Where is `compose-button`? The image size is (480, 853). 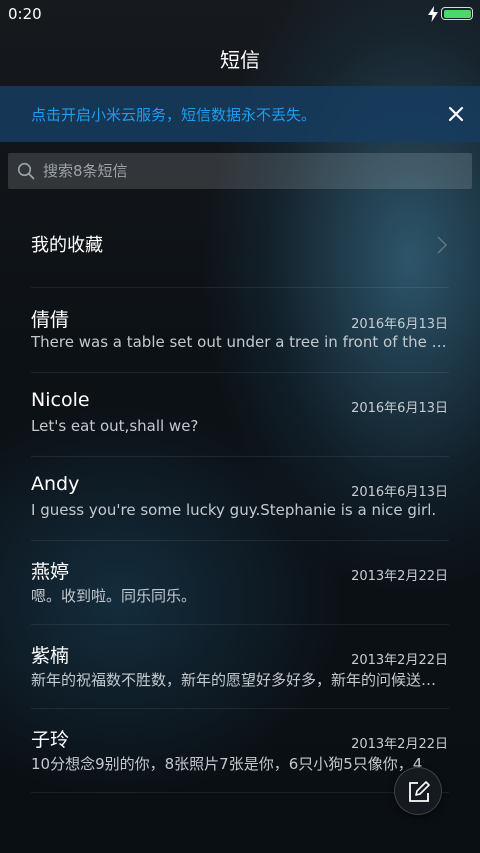 compose-button is located at coordinates (418, 791).